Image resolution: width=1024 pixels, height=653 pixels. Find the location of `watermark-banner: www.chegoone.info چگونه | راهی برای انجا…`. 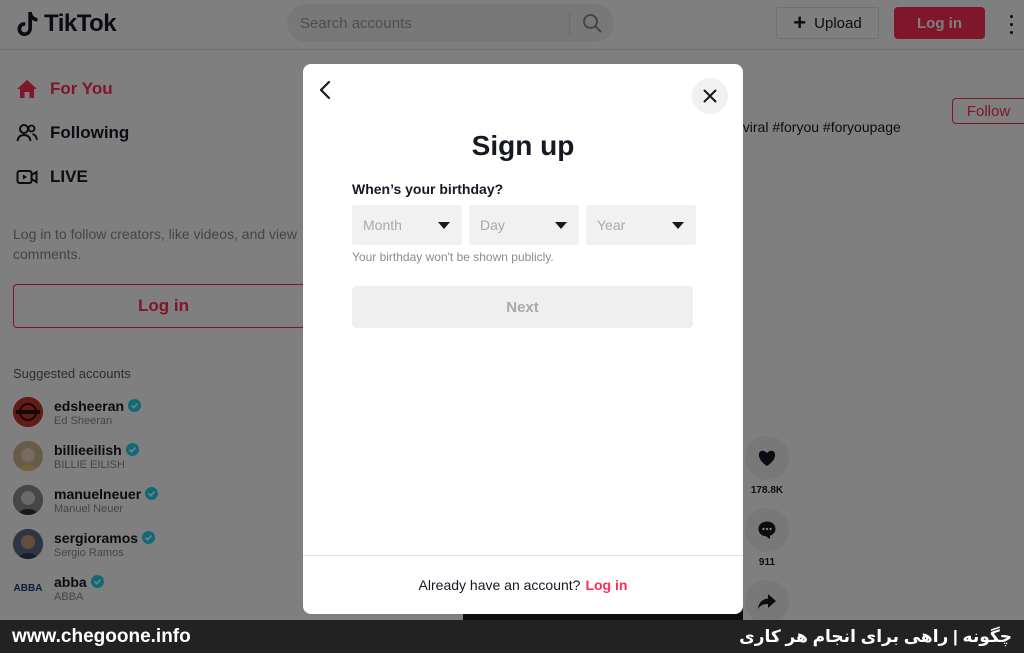

watermark-banner: www.chegoone.info چگونه | راهی برای انجا… is located at coordinates (512, 636).